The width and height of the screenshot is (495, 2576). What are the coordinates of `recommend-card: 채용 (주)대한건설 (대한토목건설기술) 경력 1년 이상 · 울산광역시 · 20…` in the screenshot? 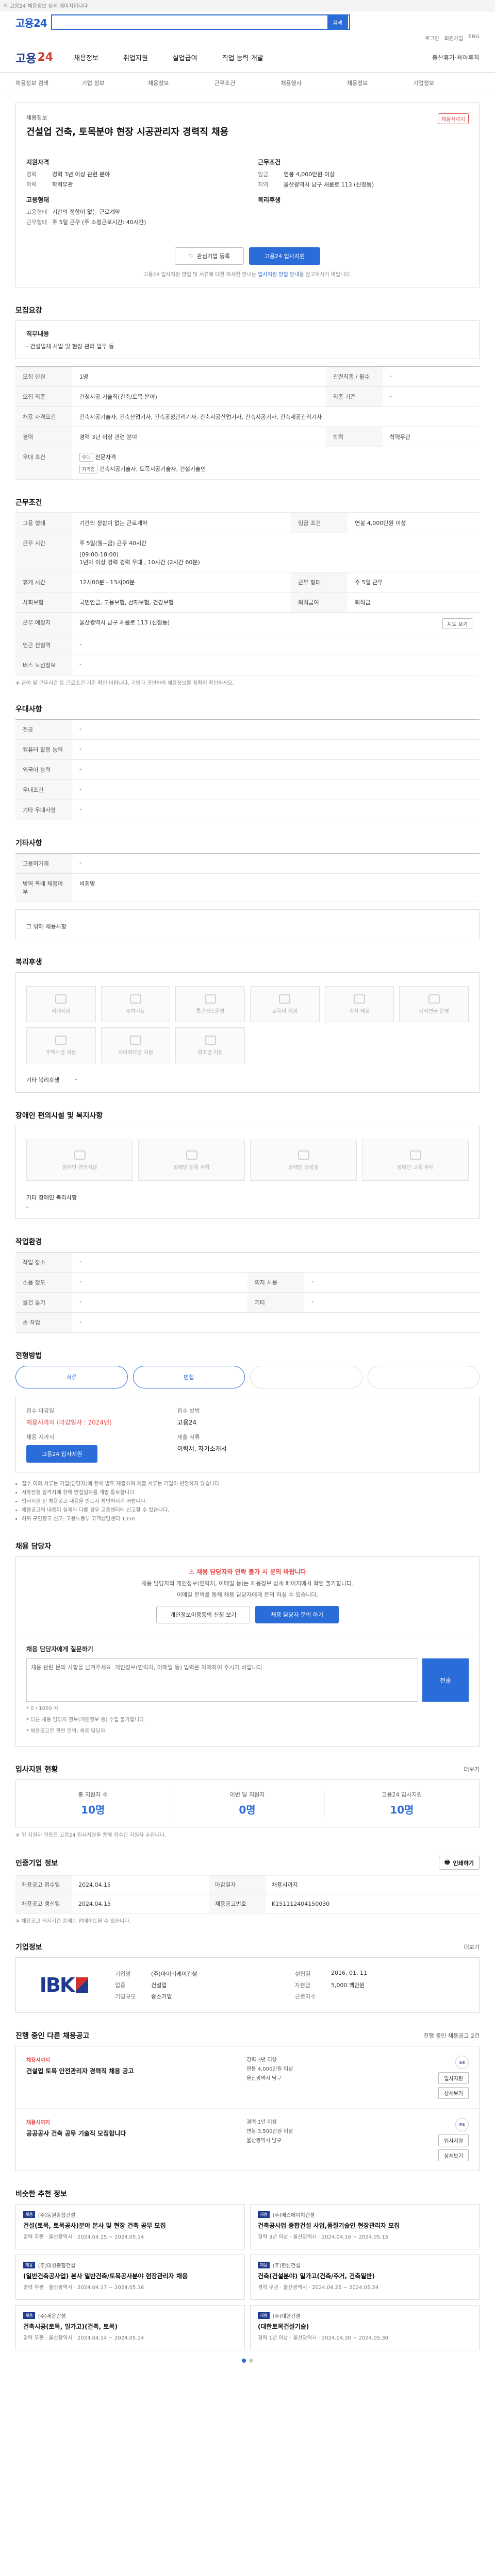 It's located at (365, 2327).